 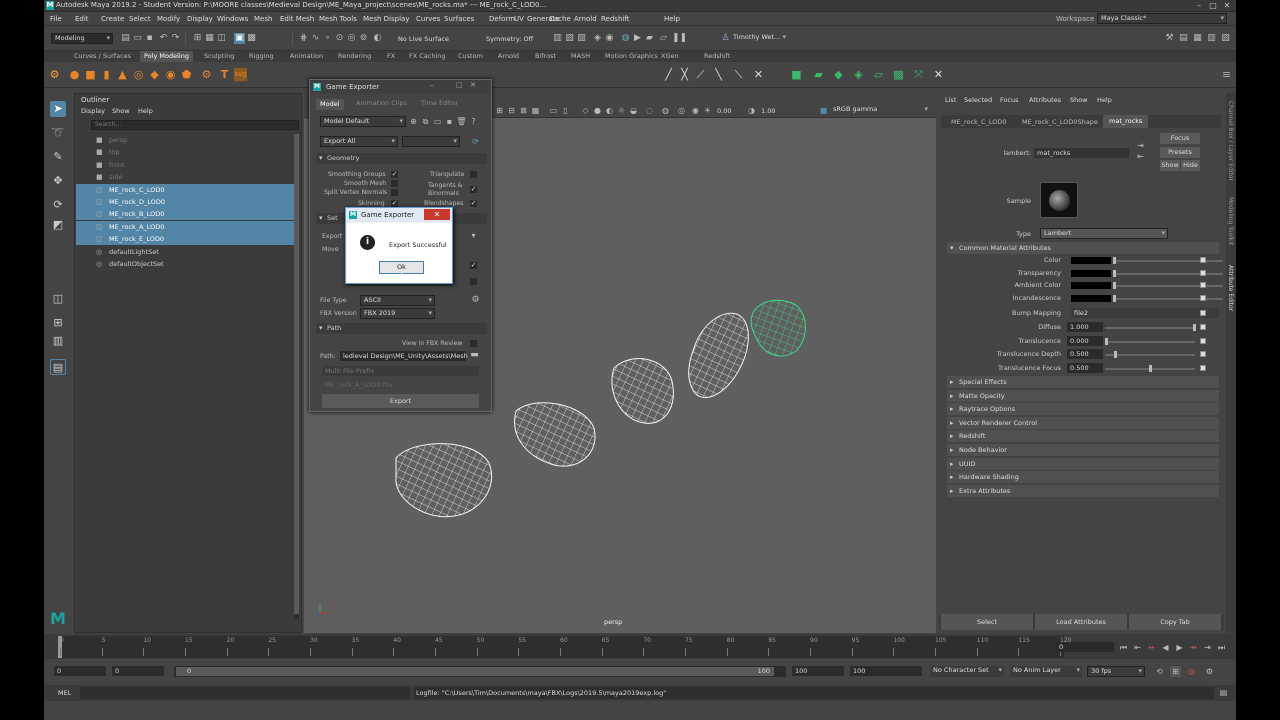 What do you see at coordinates (381, 103) in the screenshot?
I see `tab-animation-clips: Animation Clips` at bounding box center [381, 103].